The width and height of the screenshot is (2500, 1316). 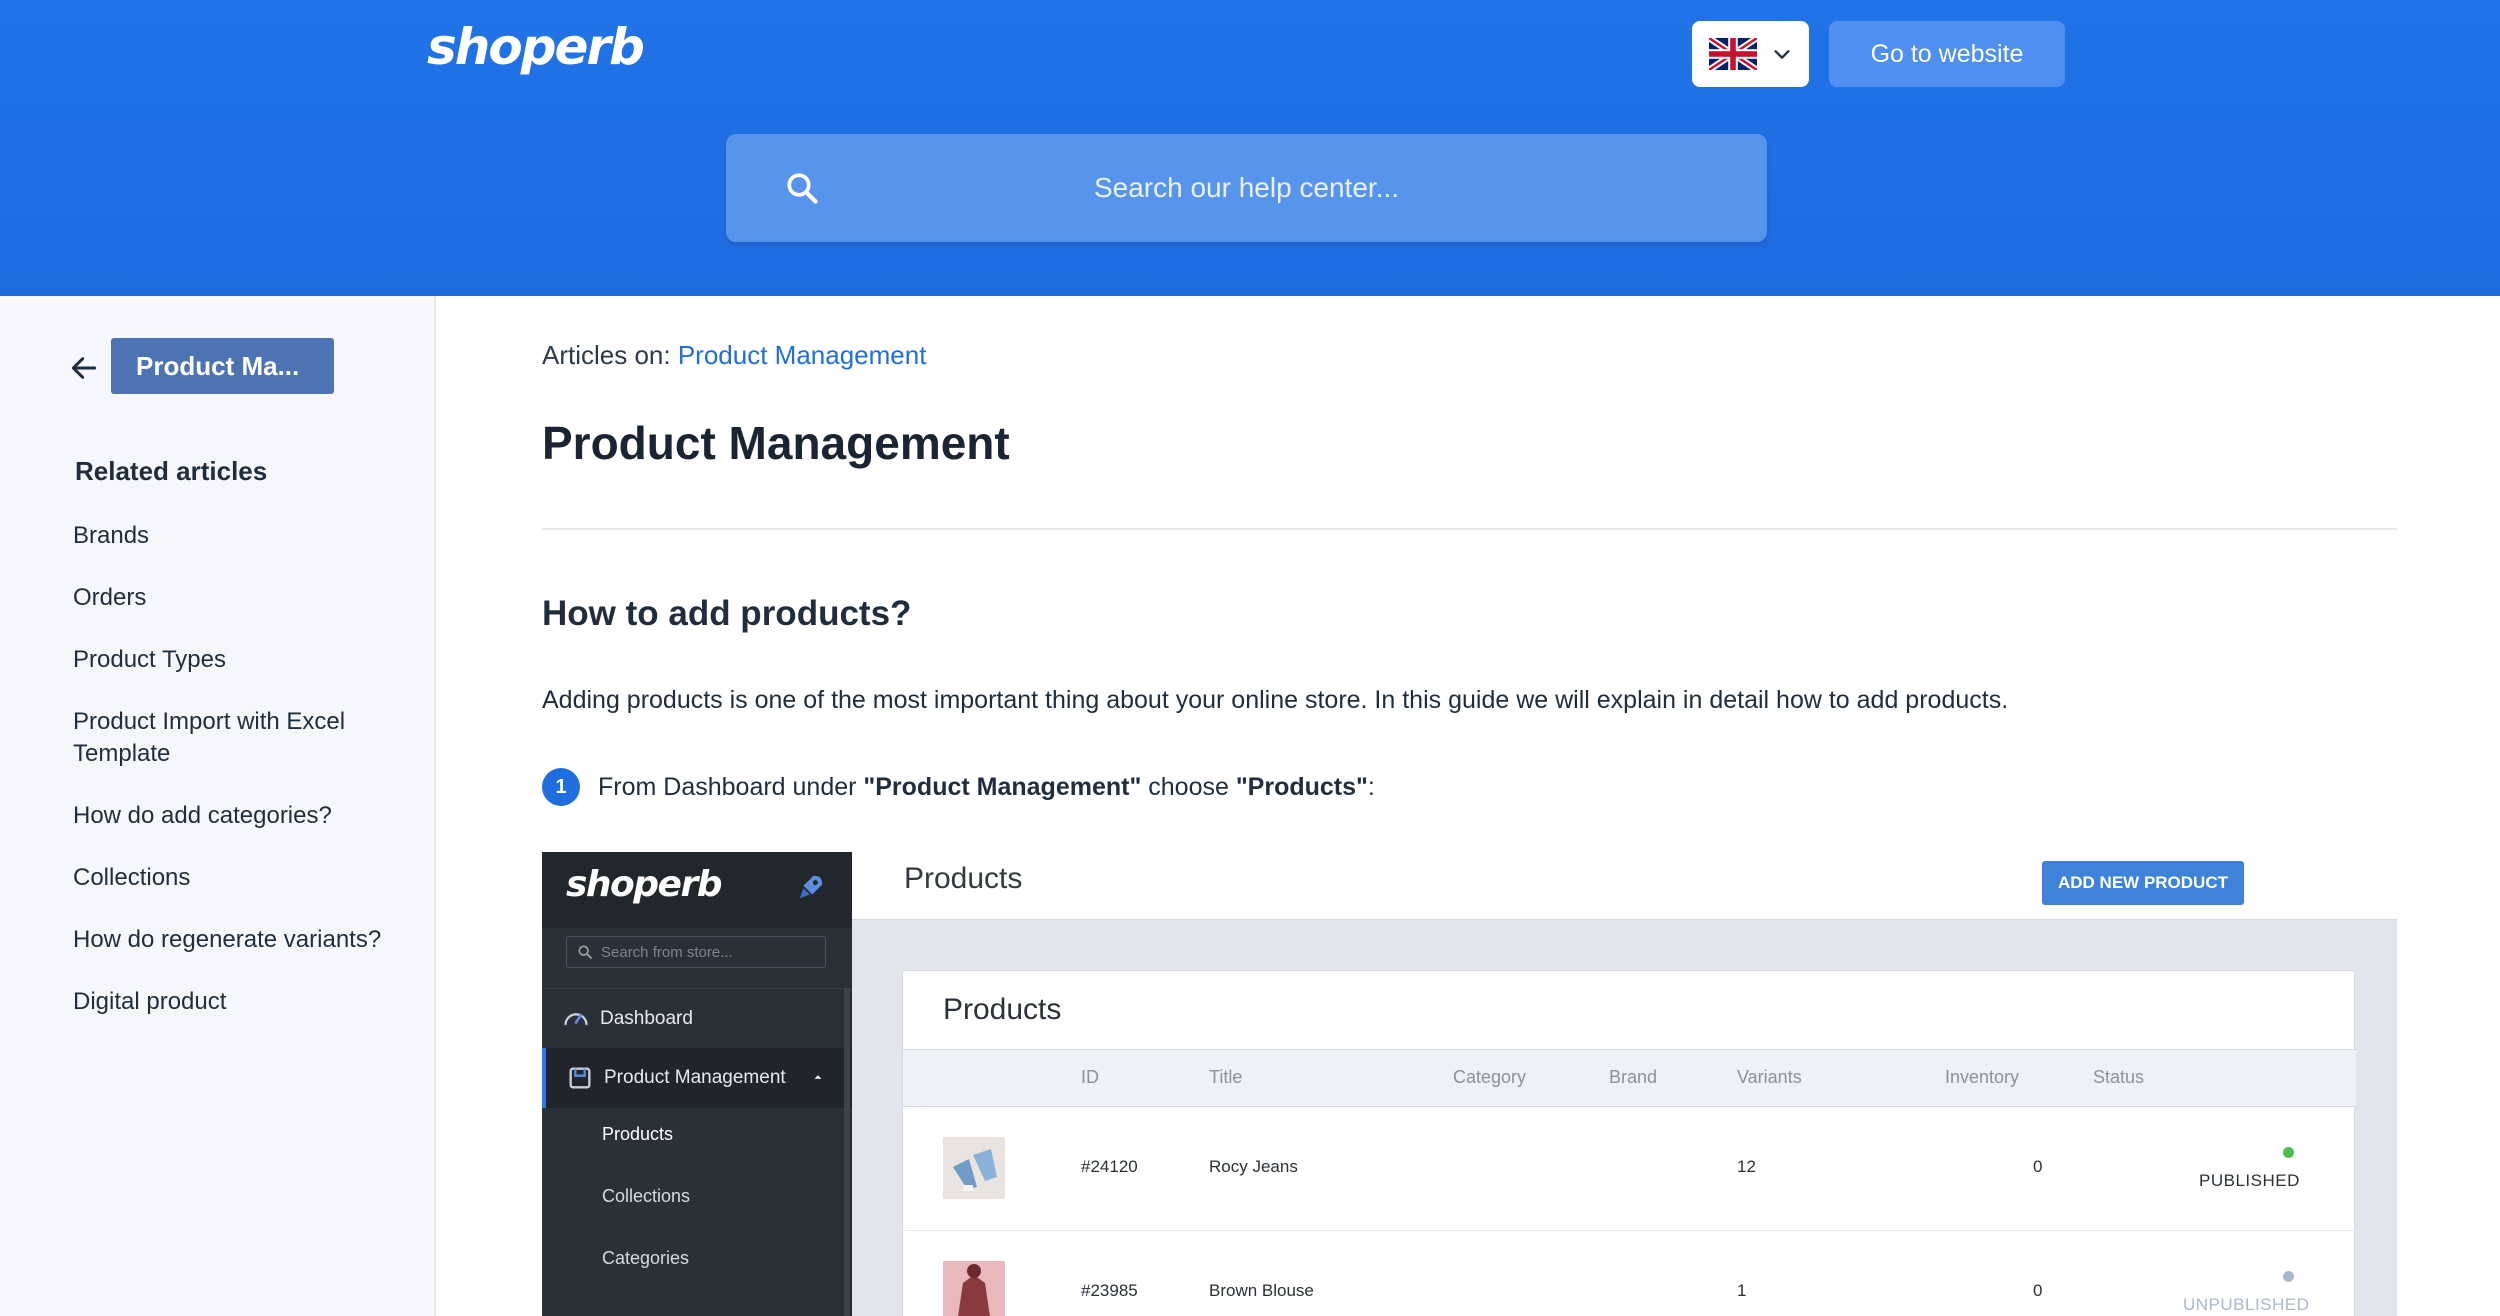 I want to click on column-header: Status, so click(x=2119, y=1077).